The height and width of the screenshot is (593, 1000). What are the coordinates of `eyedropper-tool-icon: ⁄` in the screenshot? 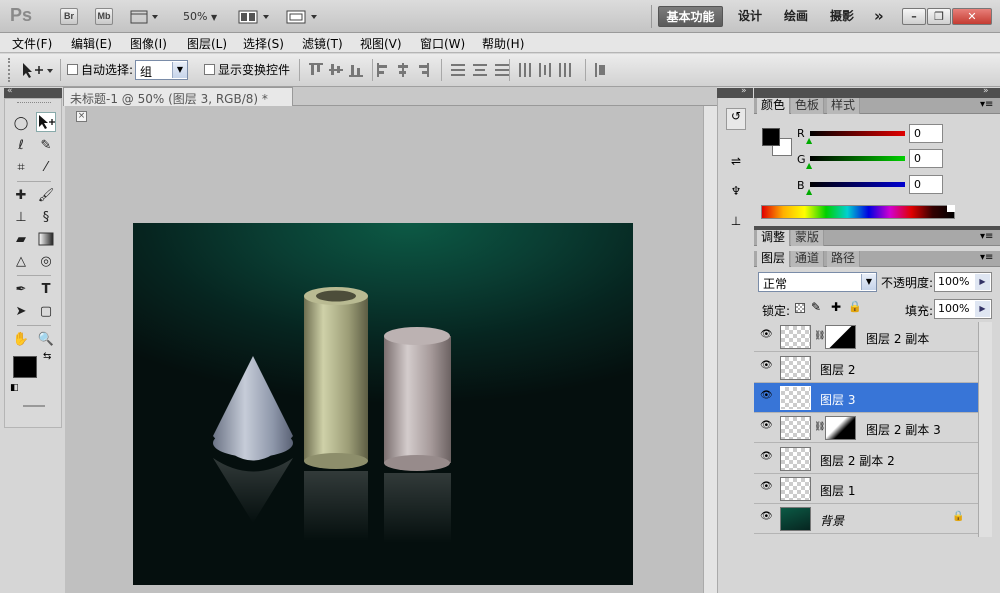 It's located at (46, 167).